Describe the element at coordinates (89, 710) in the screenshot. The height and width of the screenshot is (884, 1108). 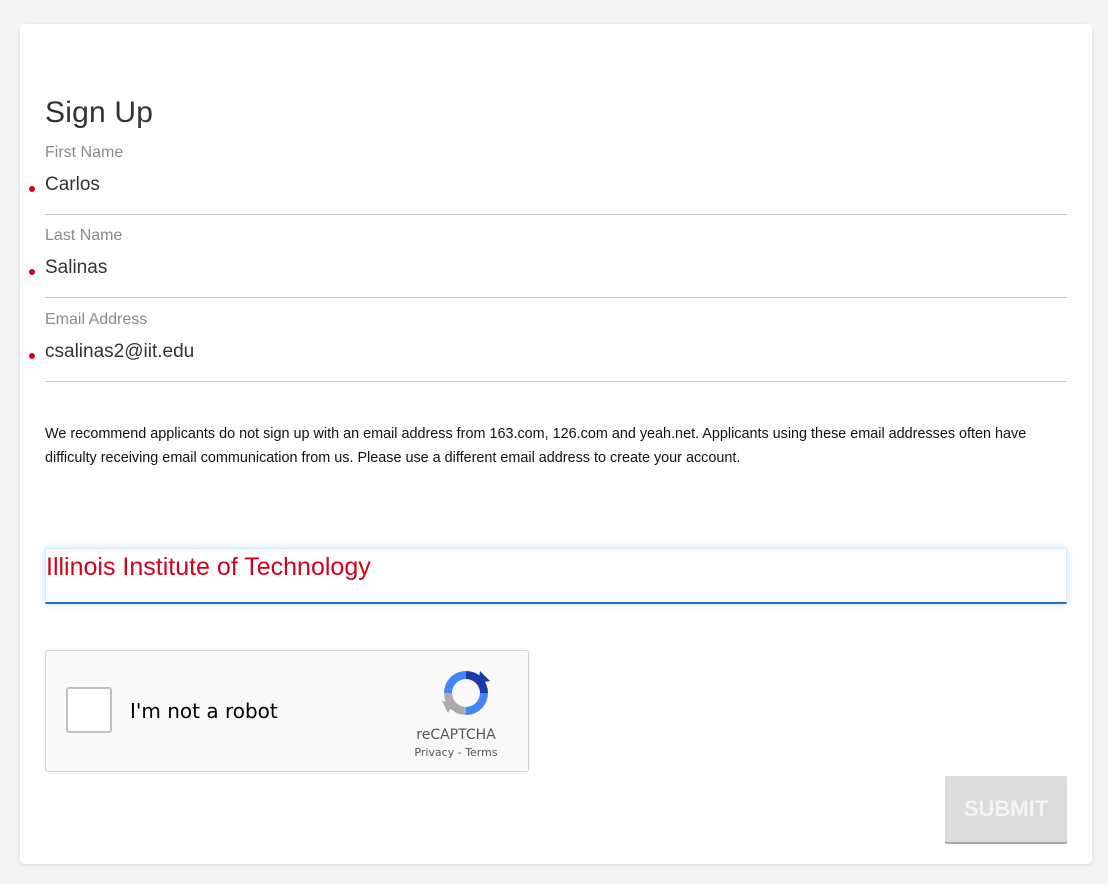
I see `recaptcha-checkbox` at that location.